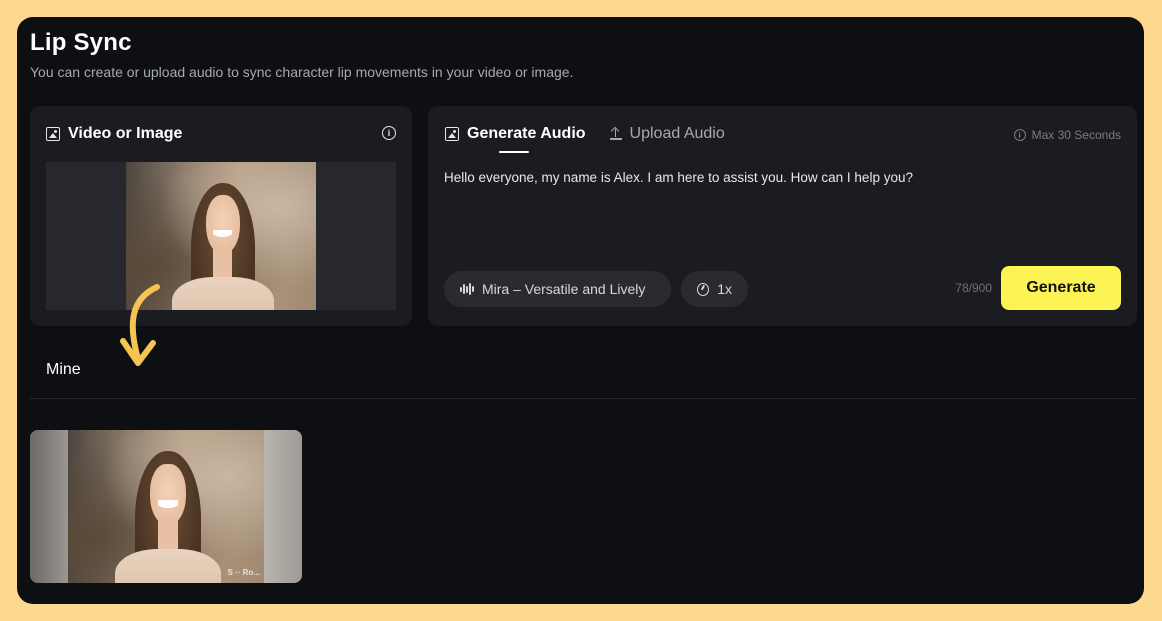 The width and height of the screenshot is (1162, 621). Describe the element at coordinates (125, 133) in the screenshot. I see `media-panel-title: Video or Image` at that location.